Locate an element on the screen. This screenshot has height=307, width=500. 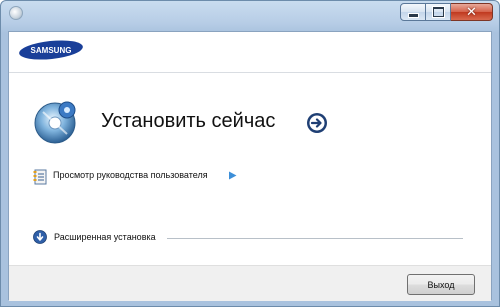
minimize-icon is located at coordinates (413, 15).